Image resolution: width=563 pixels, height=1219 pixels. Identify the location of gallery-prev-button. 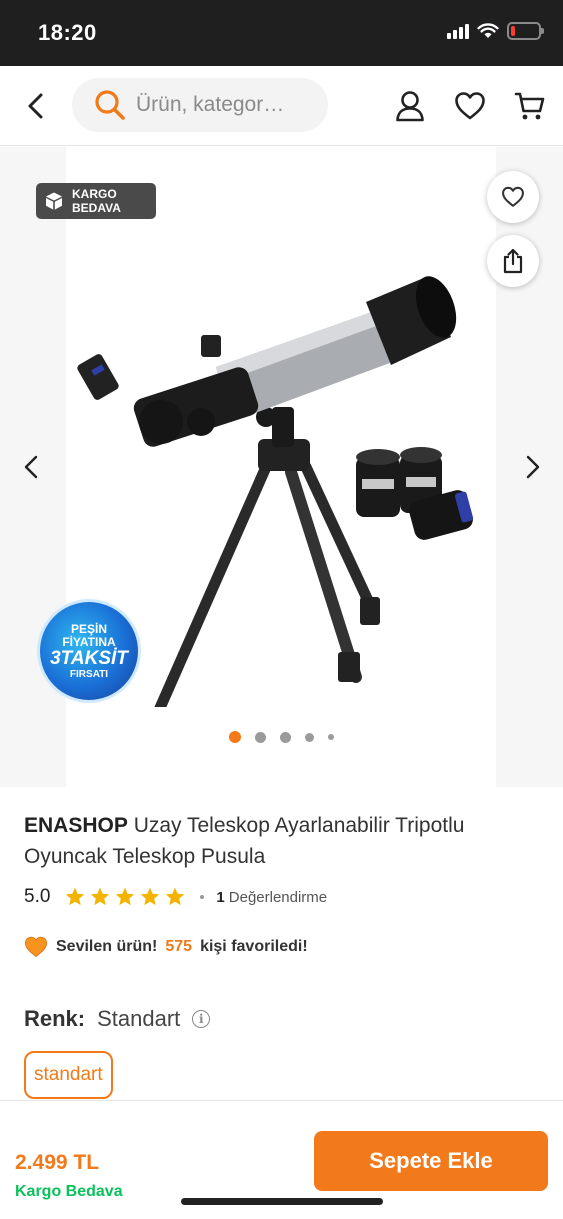
(31, 467).